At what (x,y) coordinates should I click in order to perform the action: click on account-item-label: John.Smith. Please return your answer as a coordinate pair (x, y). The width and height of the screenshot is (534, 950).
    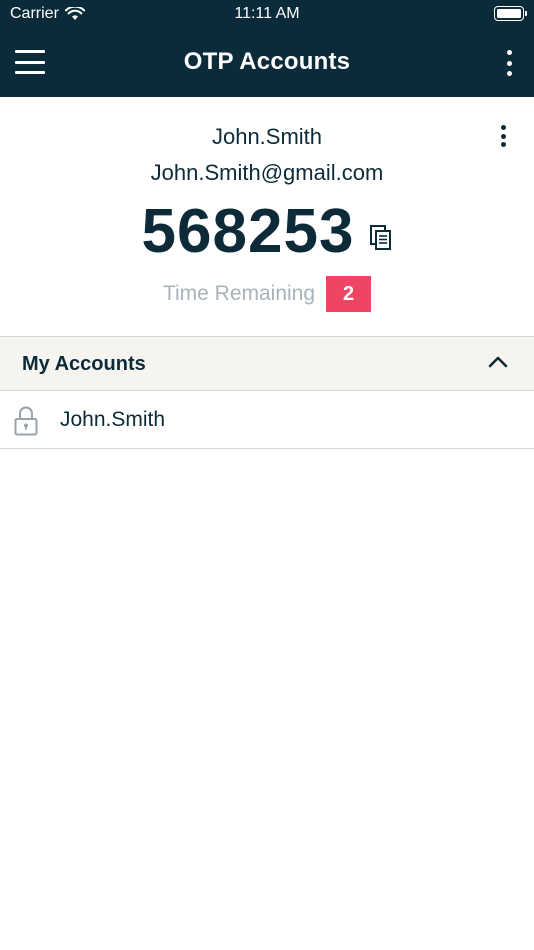
    Looking at the image, I should click on (113, 419).